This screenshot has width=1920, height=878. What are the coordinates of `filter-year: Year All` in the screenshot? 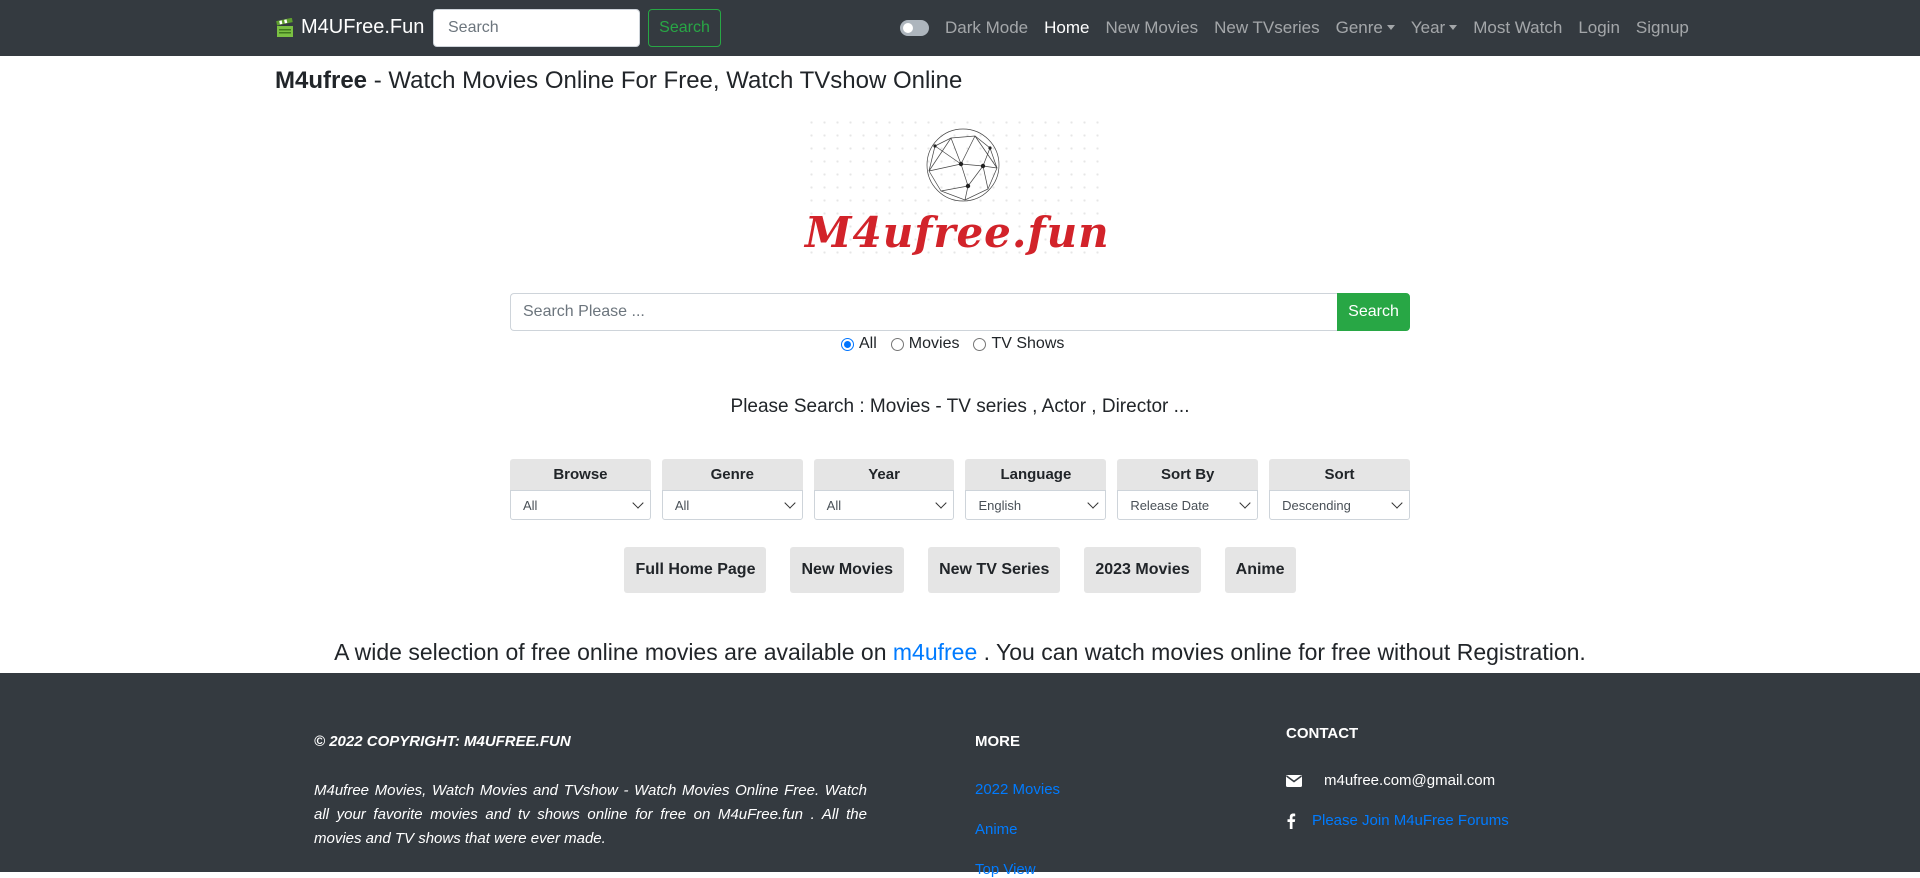 It's located at (884, 489).